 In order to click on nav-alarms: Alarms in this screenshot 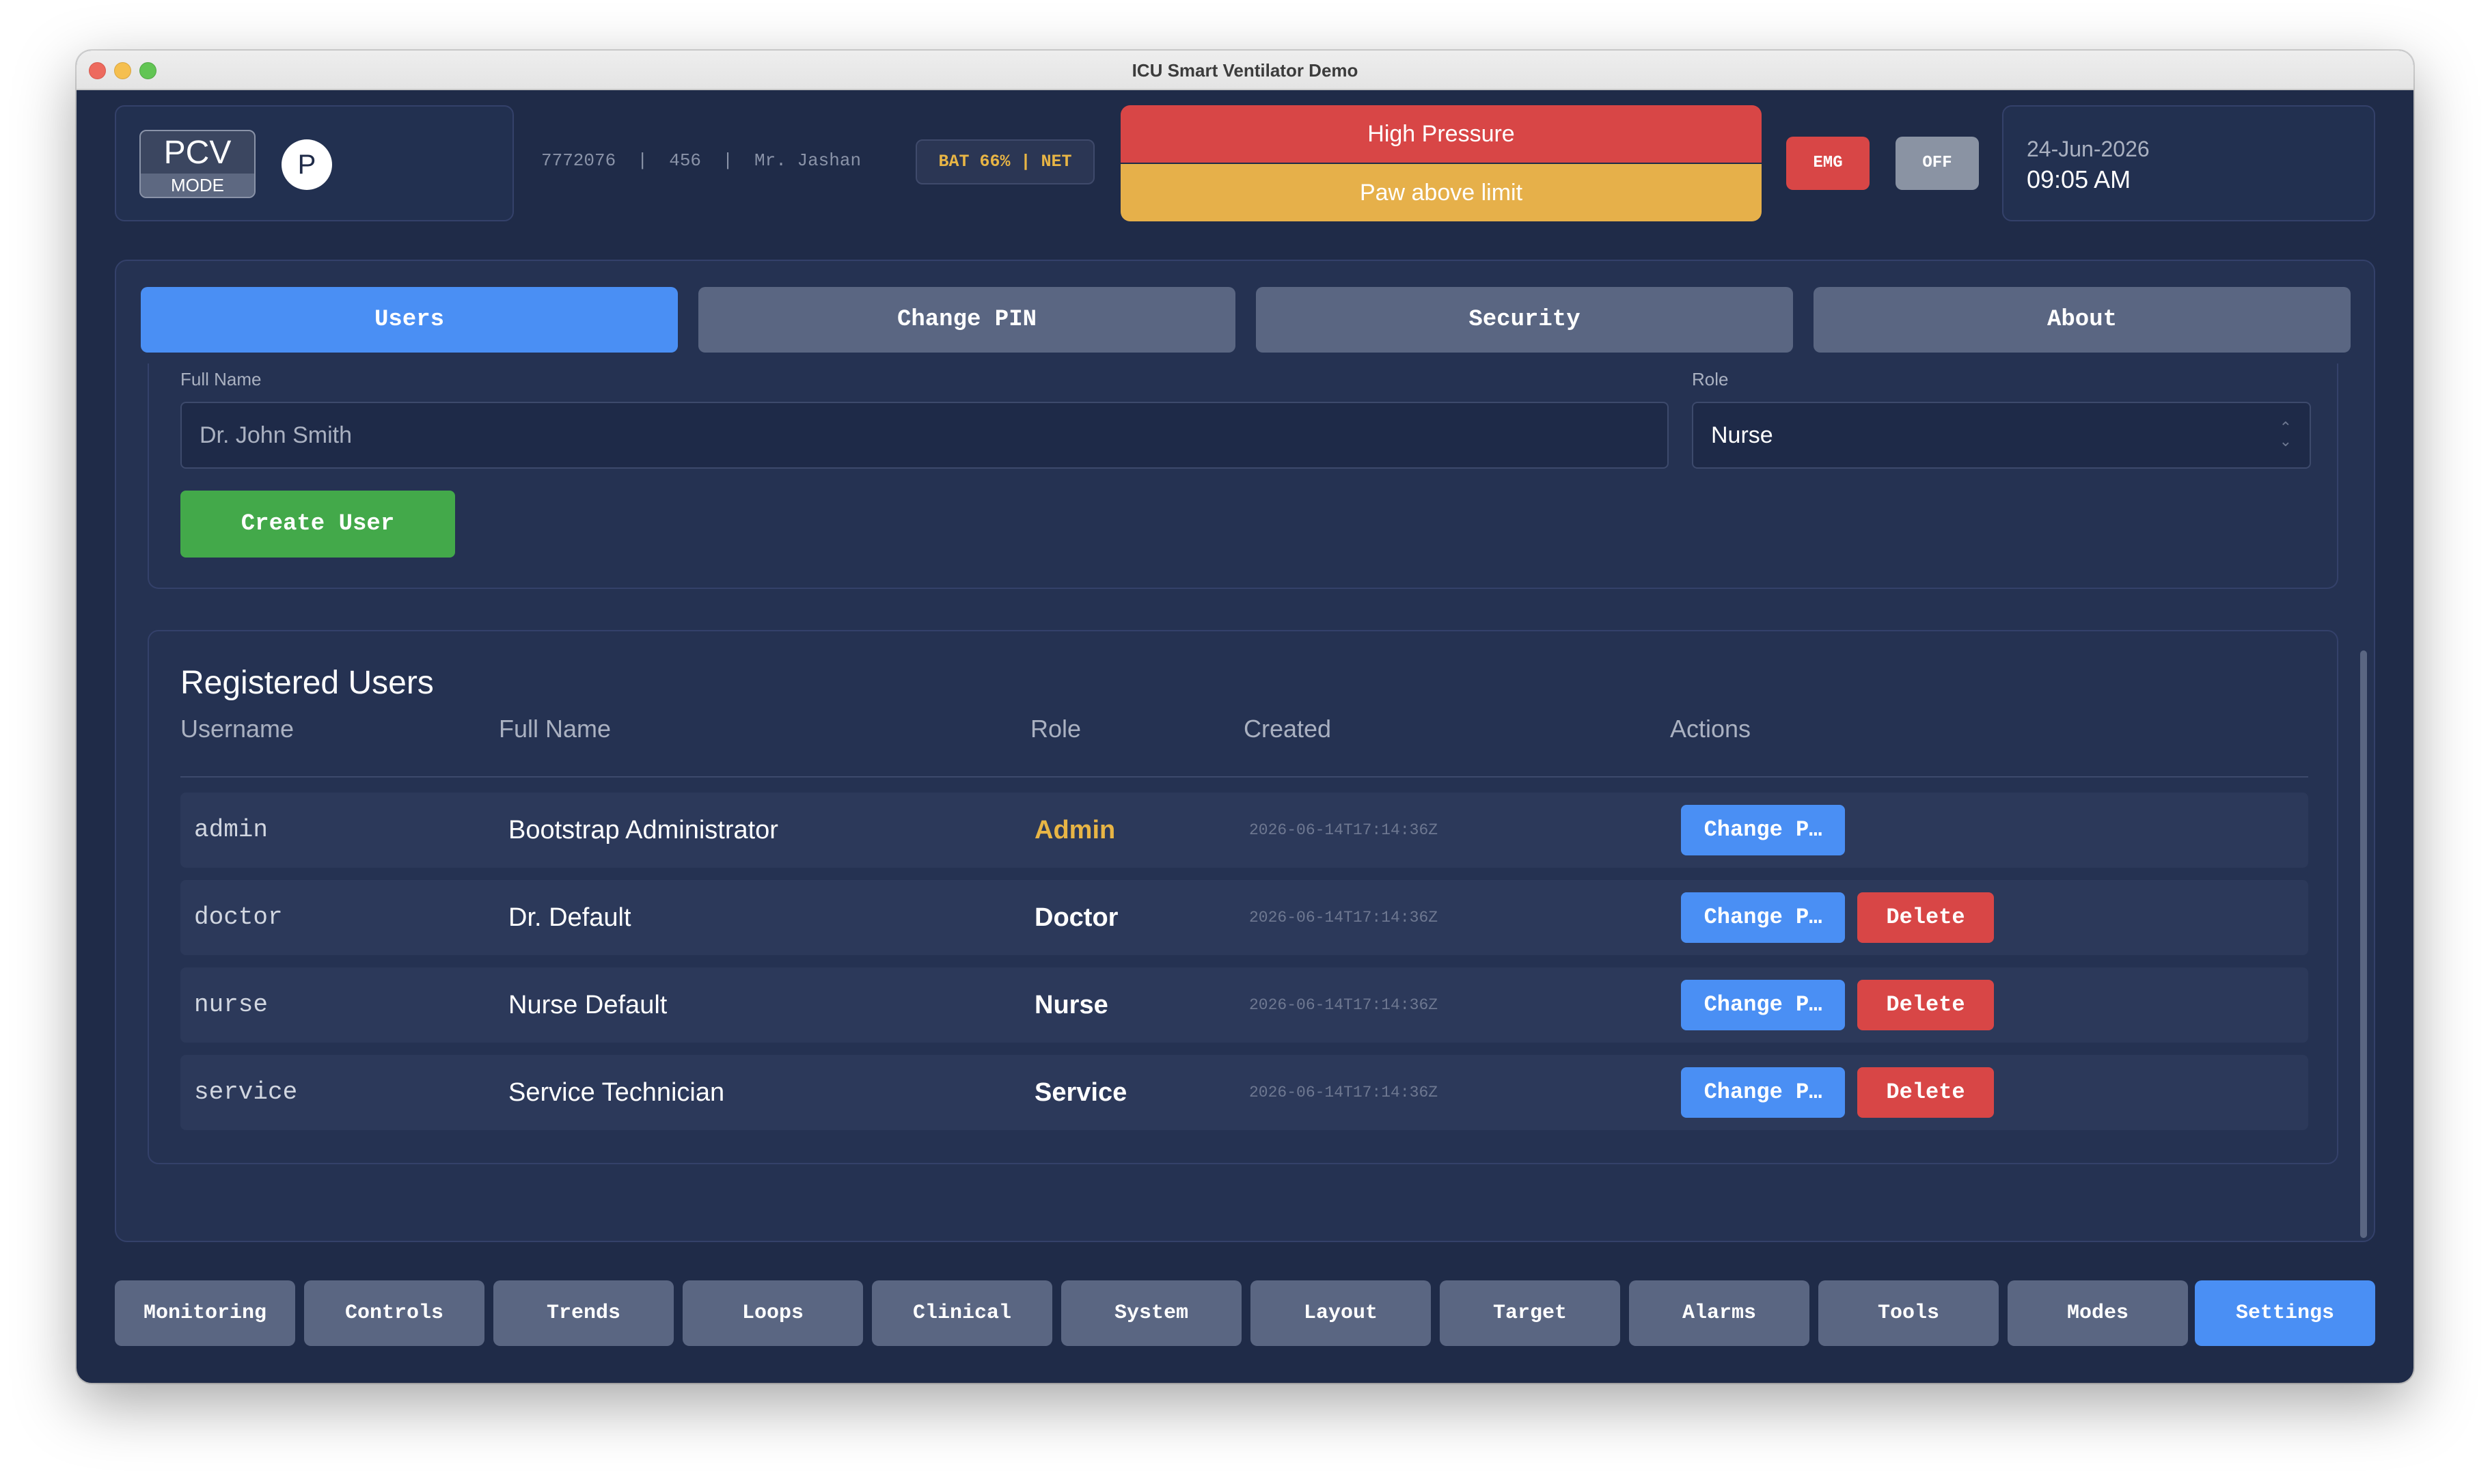, I will do `click(1719, 1313)`.